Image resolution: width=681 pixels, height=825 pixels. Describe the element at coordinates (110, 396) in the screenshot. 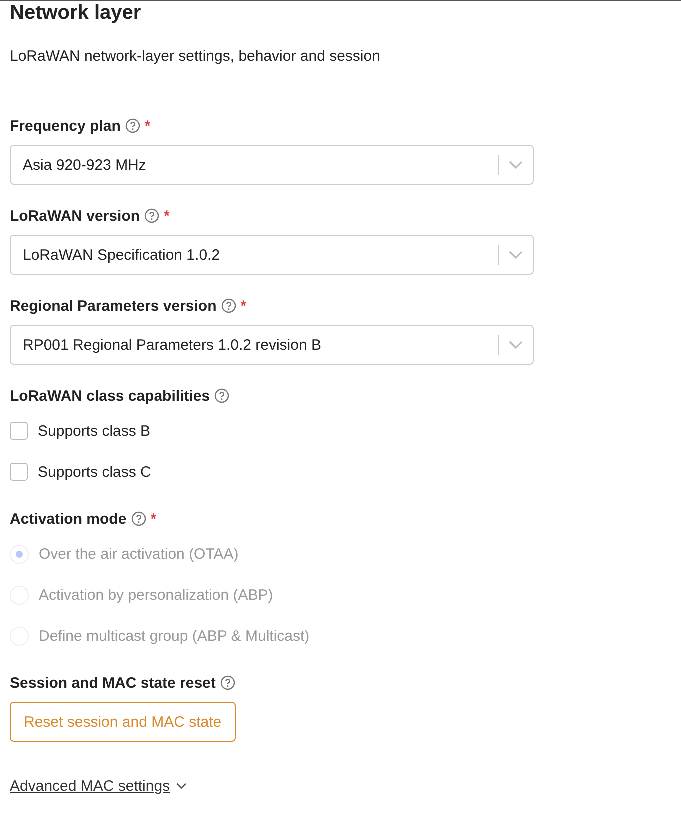

I see `field-label: LoRaWAN class capabilities` at that location.